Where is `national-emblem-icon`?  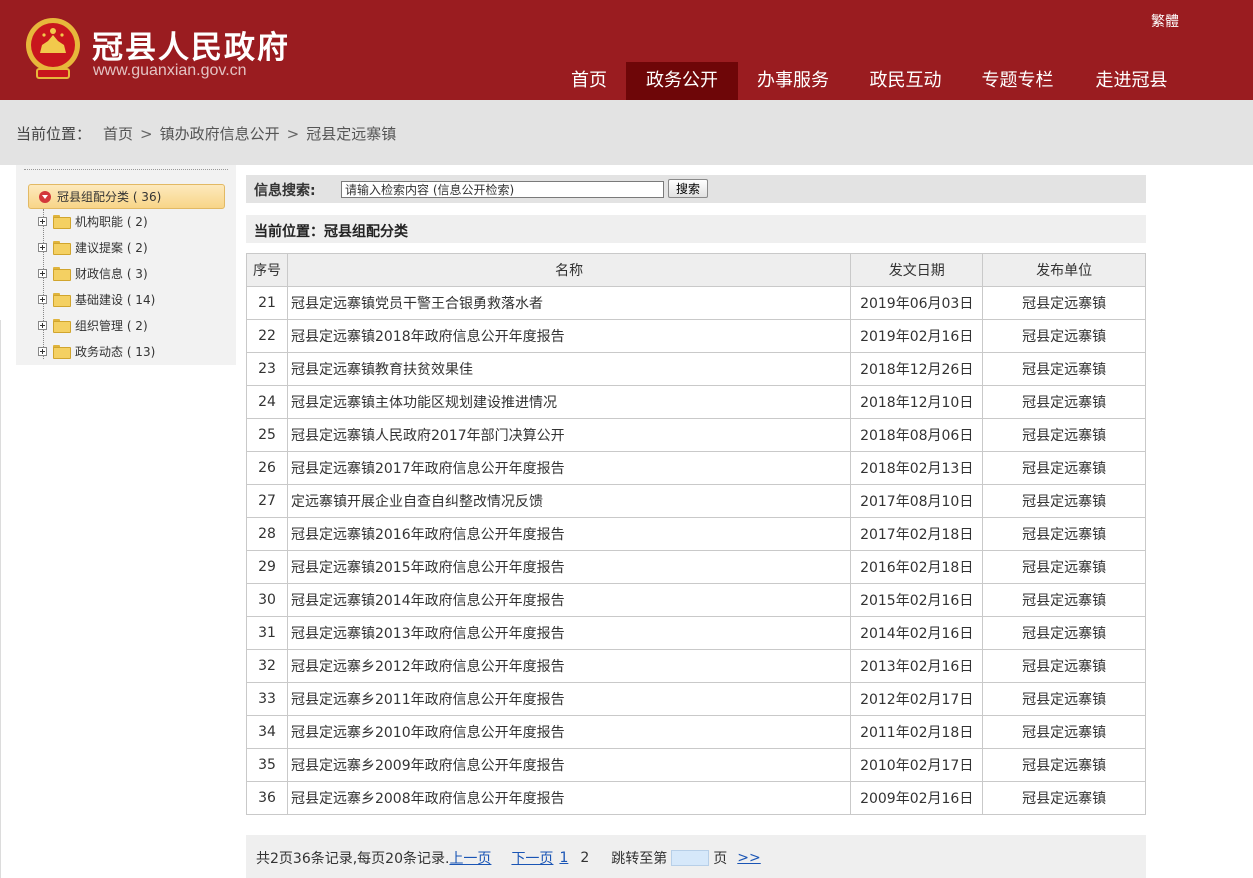 national-emblem-icon is located at coordinates (53, 48).